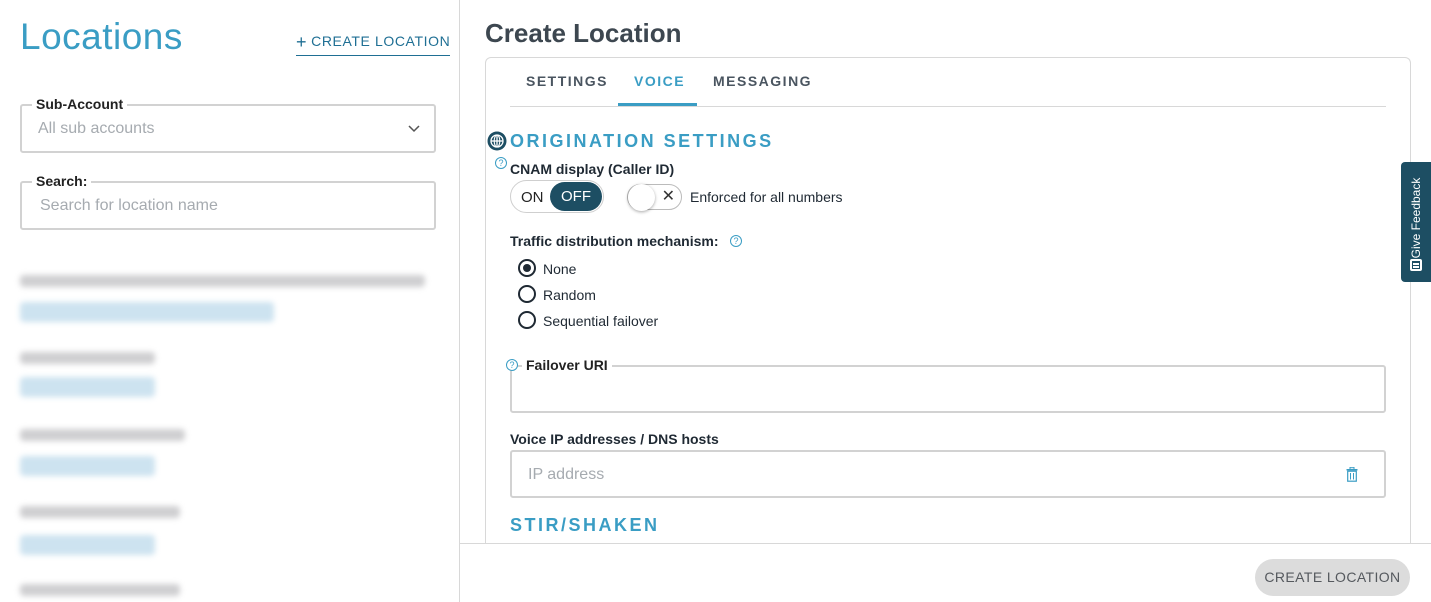  Describe the element at coordinates (642, 141) in the screenshot. I see `origination-settings-heading: ORIGINATION SETTINGS` at that location.